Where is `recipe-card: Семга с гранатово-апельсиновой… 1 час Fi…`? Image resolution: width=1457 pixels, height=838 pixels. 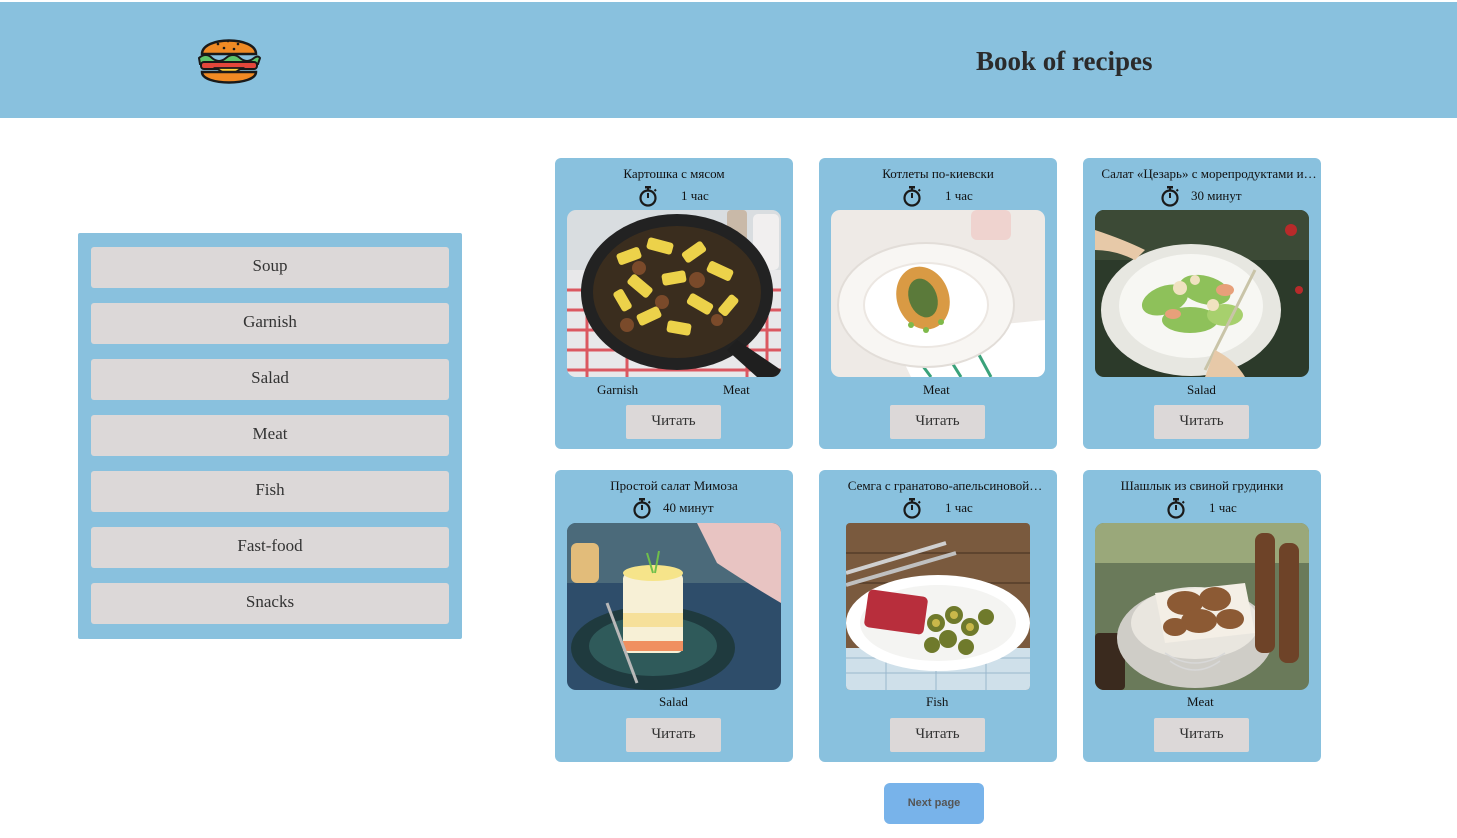
recipe-card: Семга с гранатово-апельсиновой… 1 час Fi… is located at coordinates (938, 616).